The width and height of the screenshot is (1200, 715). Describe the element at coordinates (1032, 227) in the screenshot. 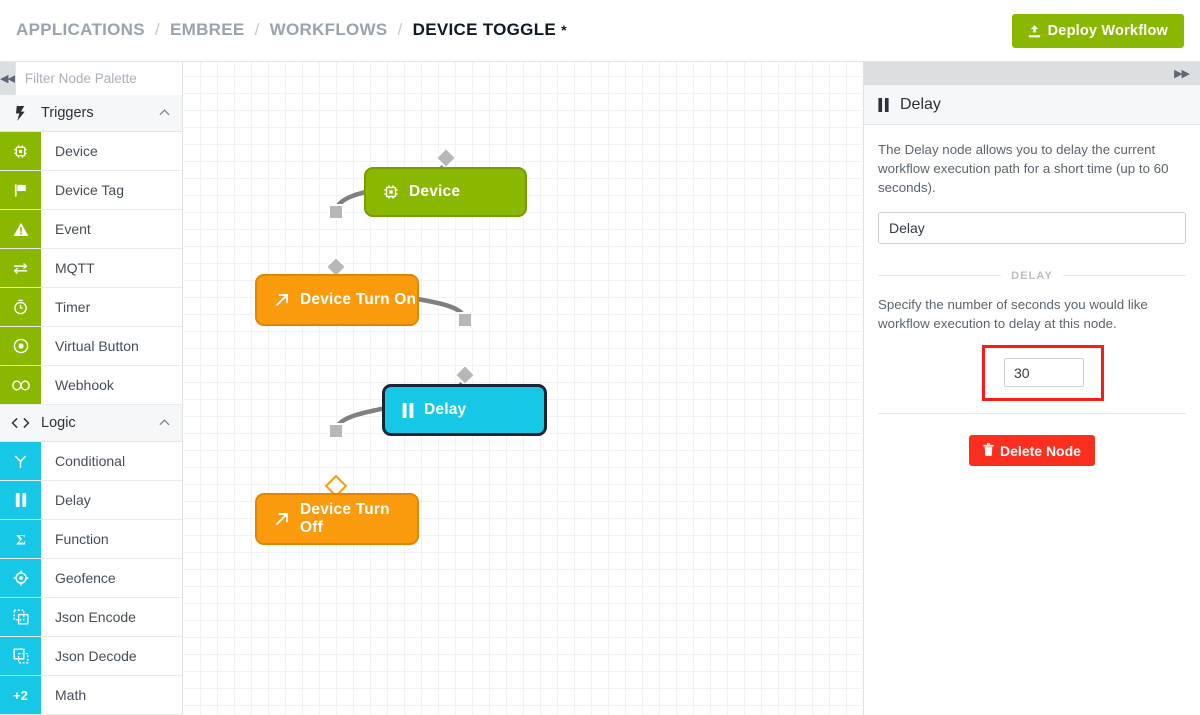

I see `node-name-input` at that location.